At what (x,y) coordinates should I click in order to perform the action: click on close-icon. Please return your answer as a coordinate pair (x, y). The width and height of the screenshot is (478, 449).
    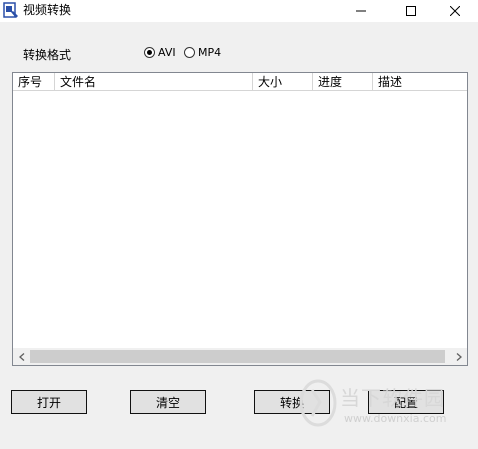
    Looking at the image, I should click on (455, 11).